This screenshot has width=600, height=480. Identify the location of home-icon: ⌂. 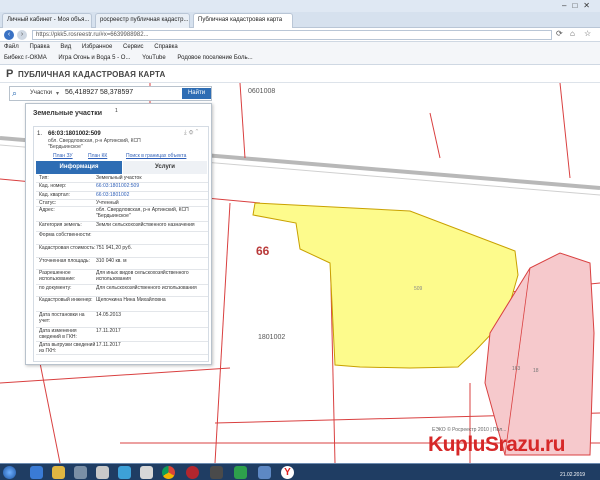
(572, 33).